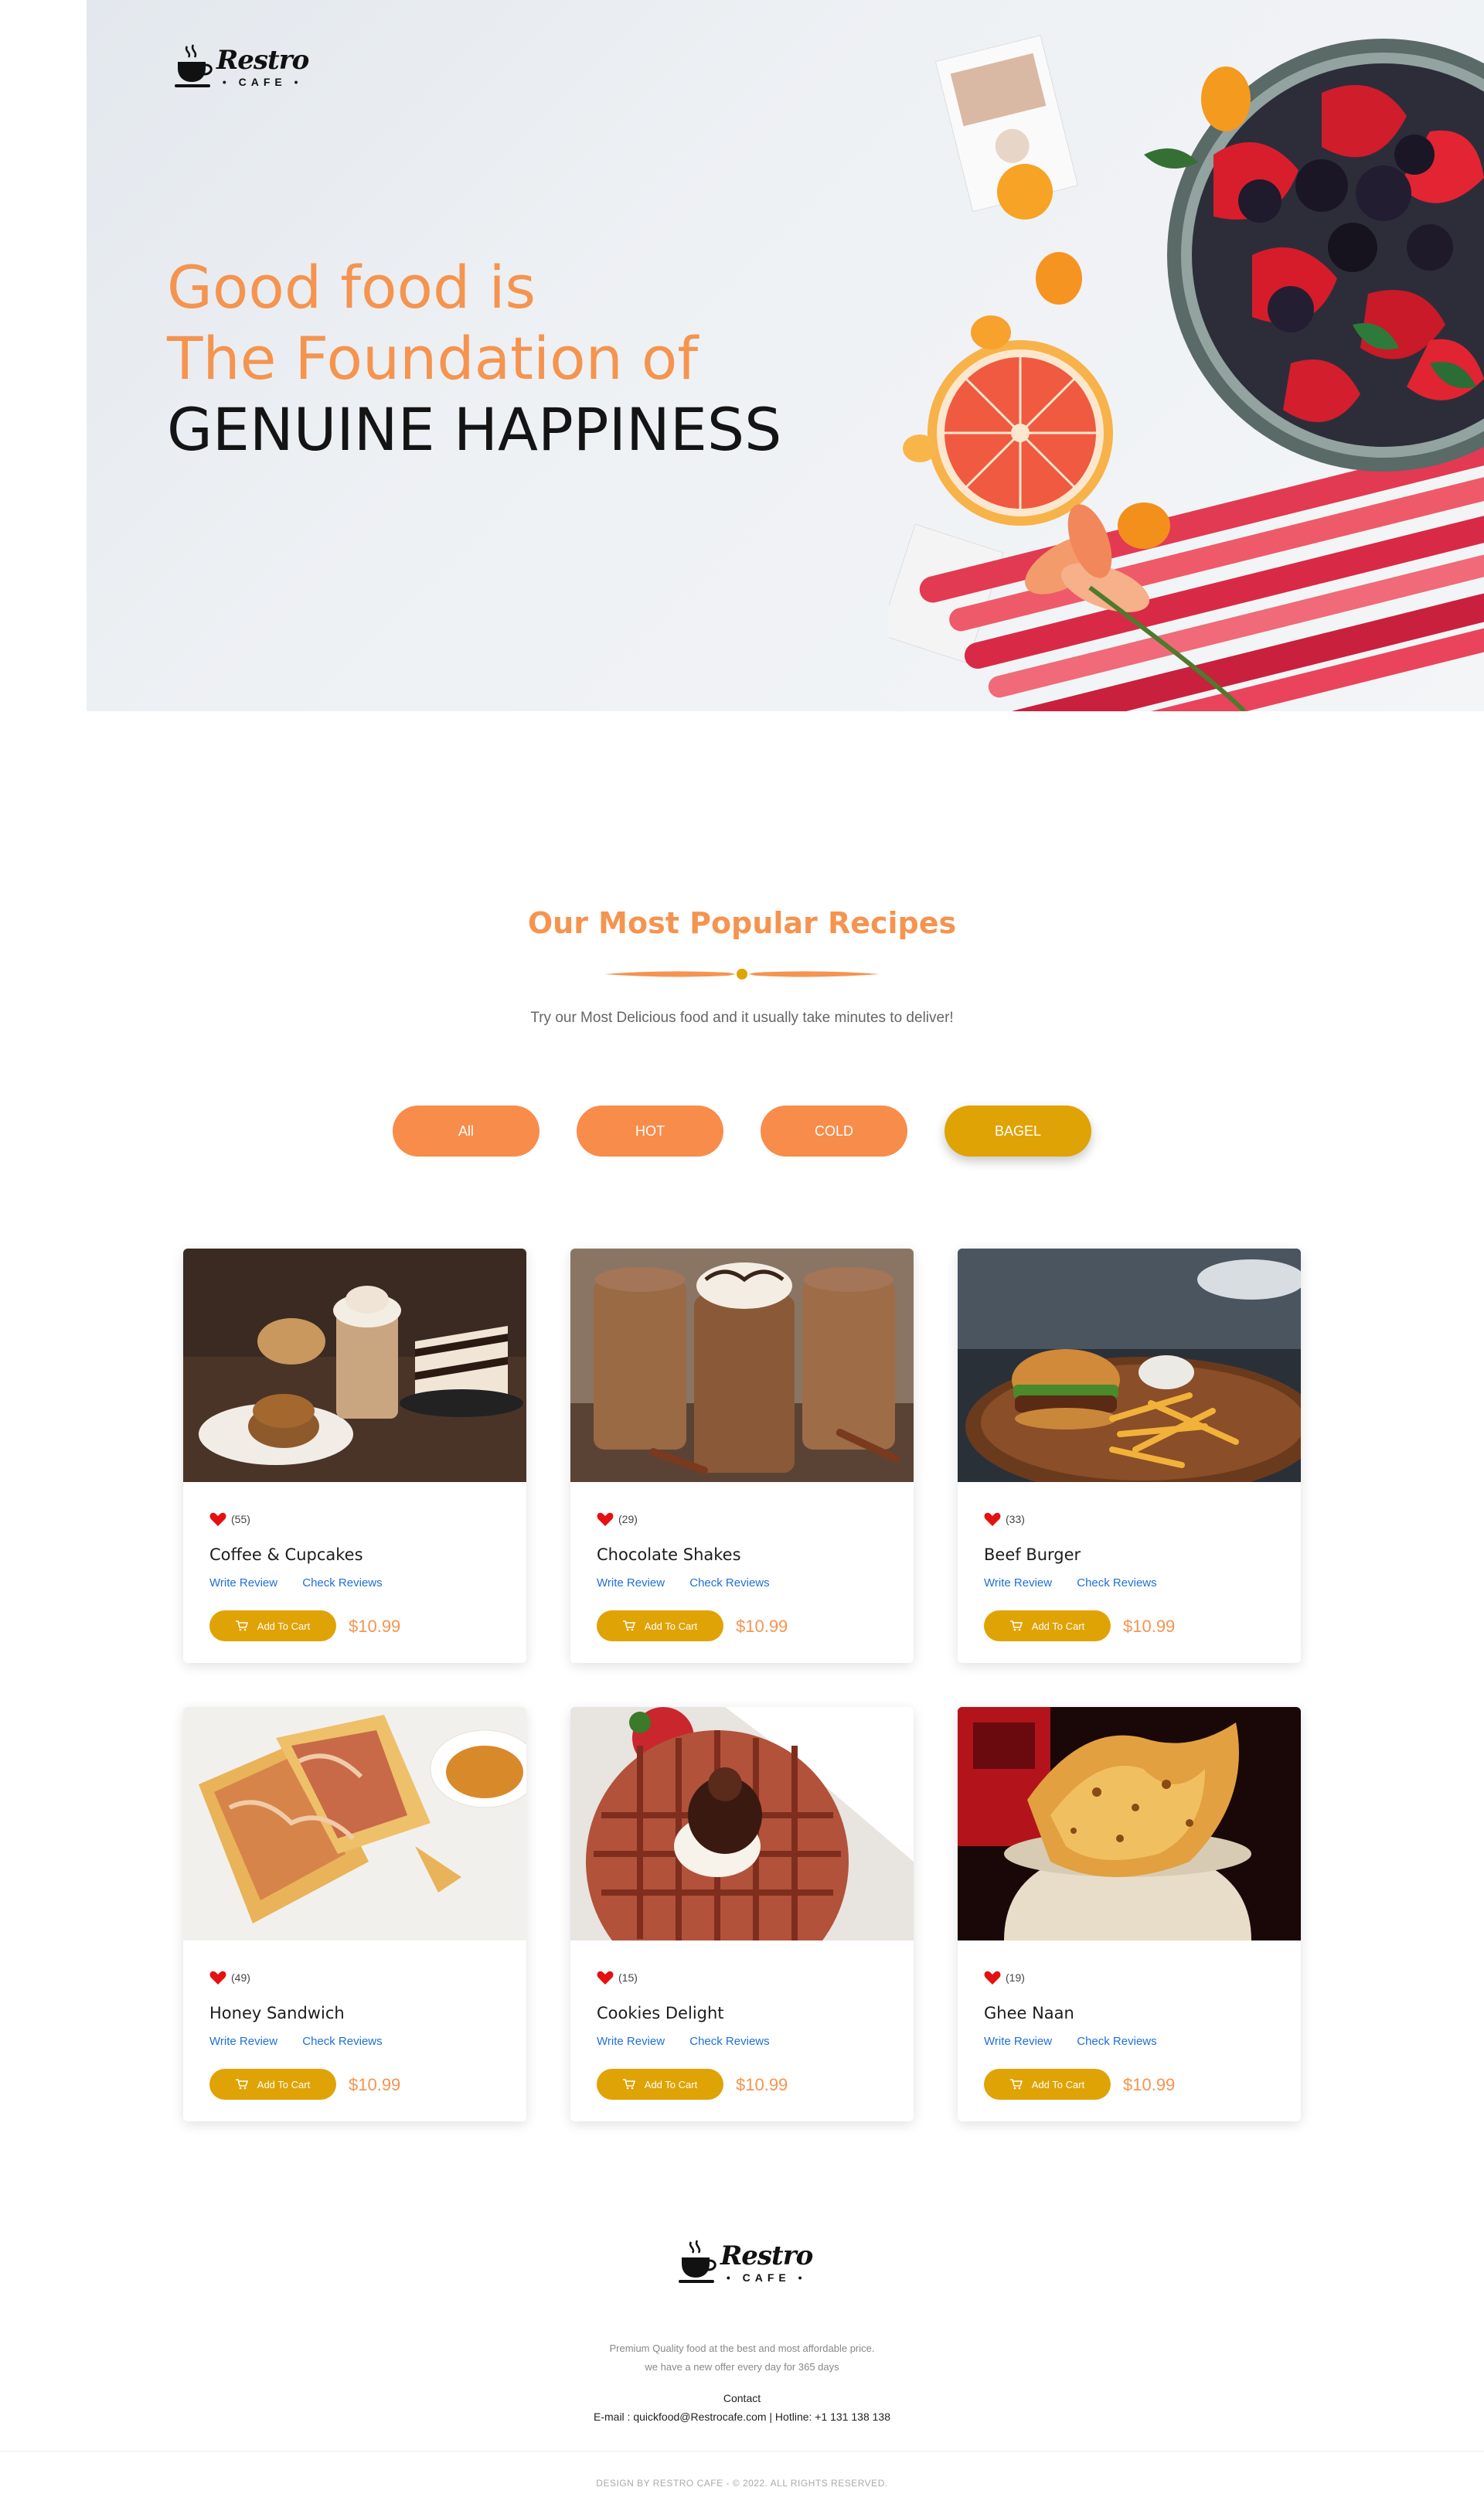 Image resolution: width=1484 pixels, height=2518 pixels. What do you see at coordinates (1015, 1978) in the screenshot?
I see `rating-count: (19)` at bounding box center [1015, 1978].